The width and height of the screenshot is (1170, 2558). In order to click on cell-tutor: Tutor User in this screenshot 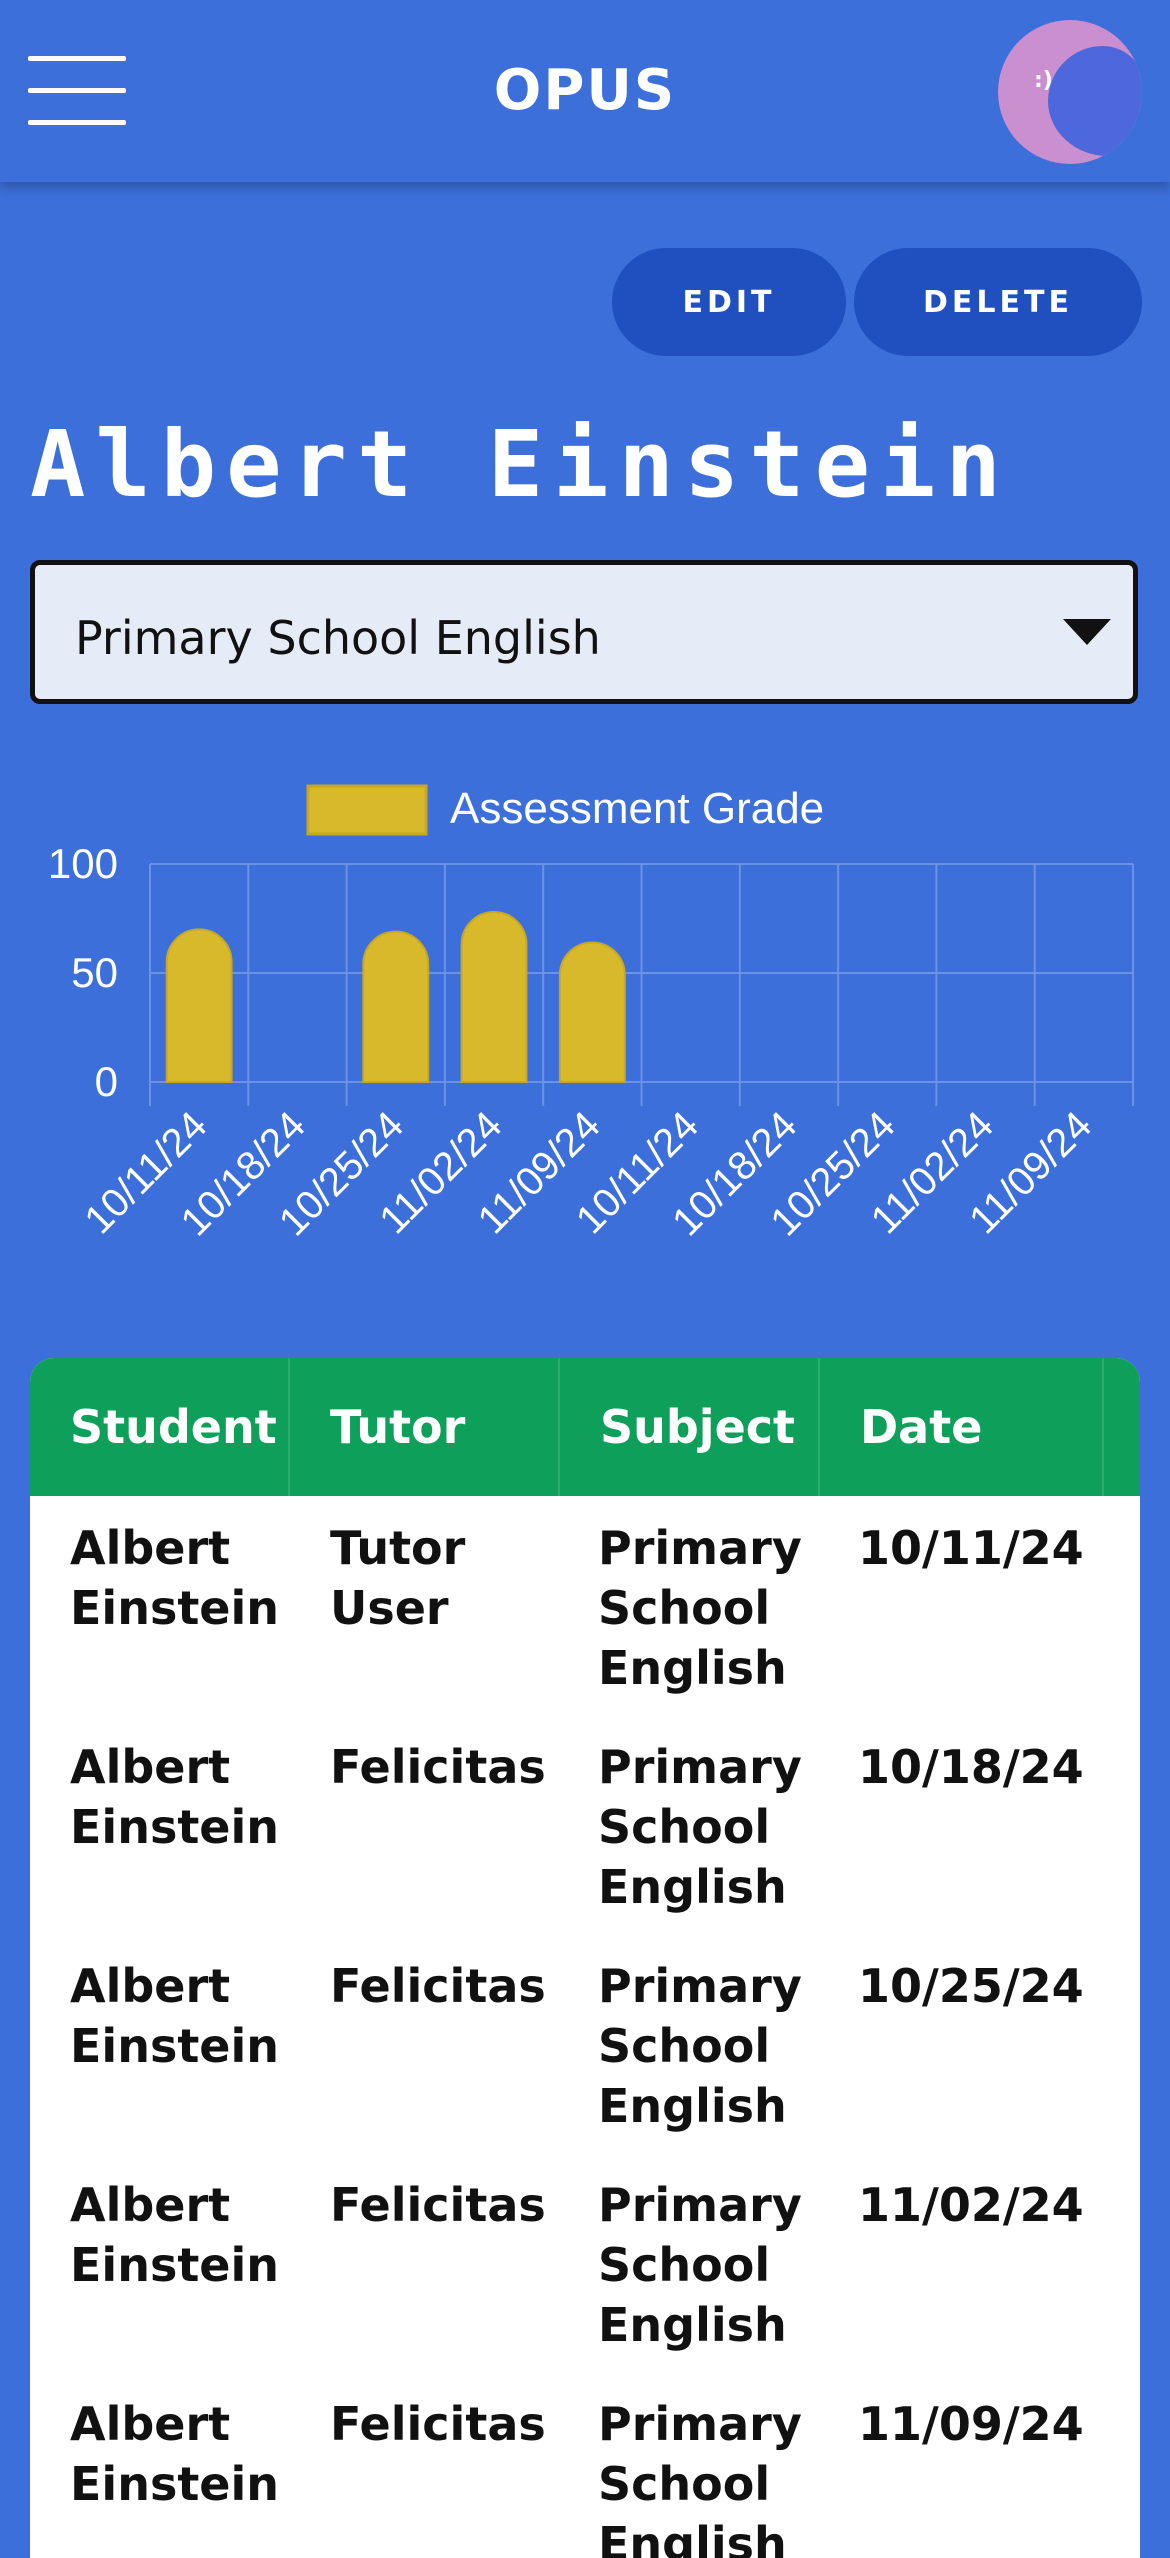, I will do `click(397, 1578)`.